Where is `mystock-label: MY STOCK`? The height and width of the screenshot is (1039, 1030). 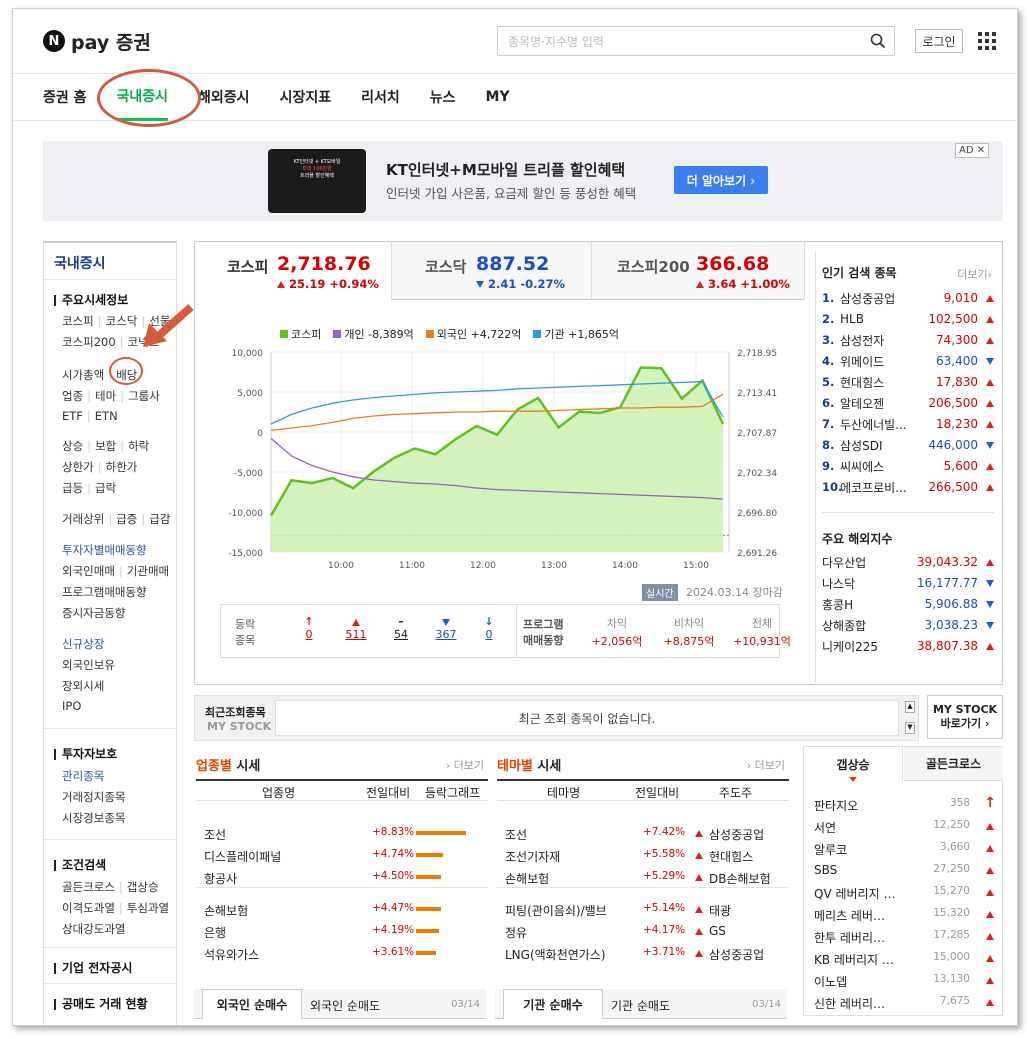 mystock-label: MY STOCK is located at coordinates (239, 726).